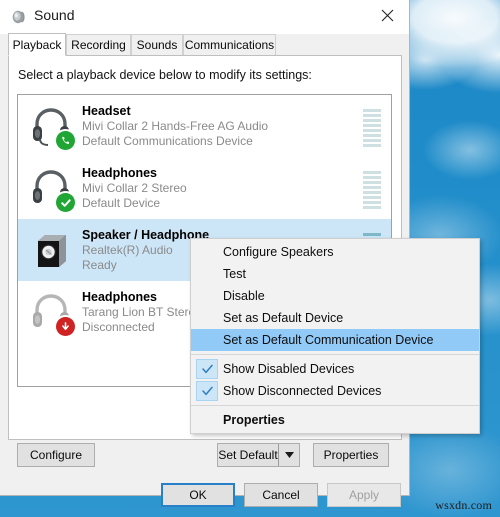  What do you see at coordinates (65, 202) in the screenshot?
I see `check-green-badge` at bounding box center [65, 202].